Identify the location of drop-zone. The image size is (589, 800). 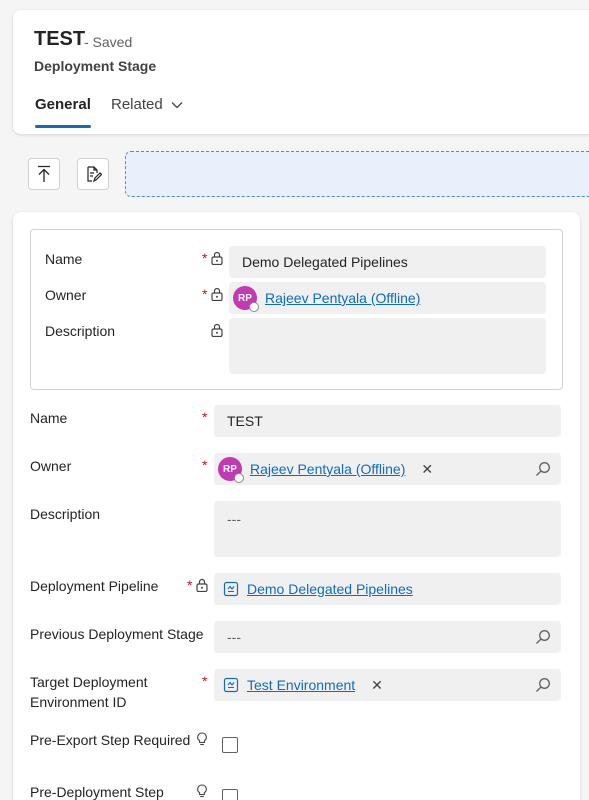
(357, 174).